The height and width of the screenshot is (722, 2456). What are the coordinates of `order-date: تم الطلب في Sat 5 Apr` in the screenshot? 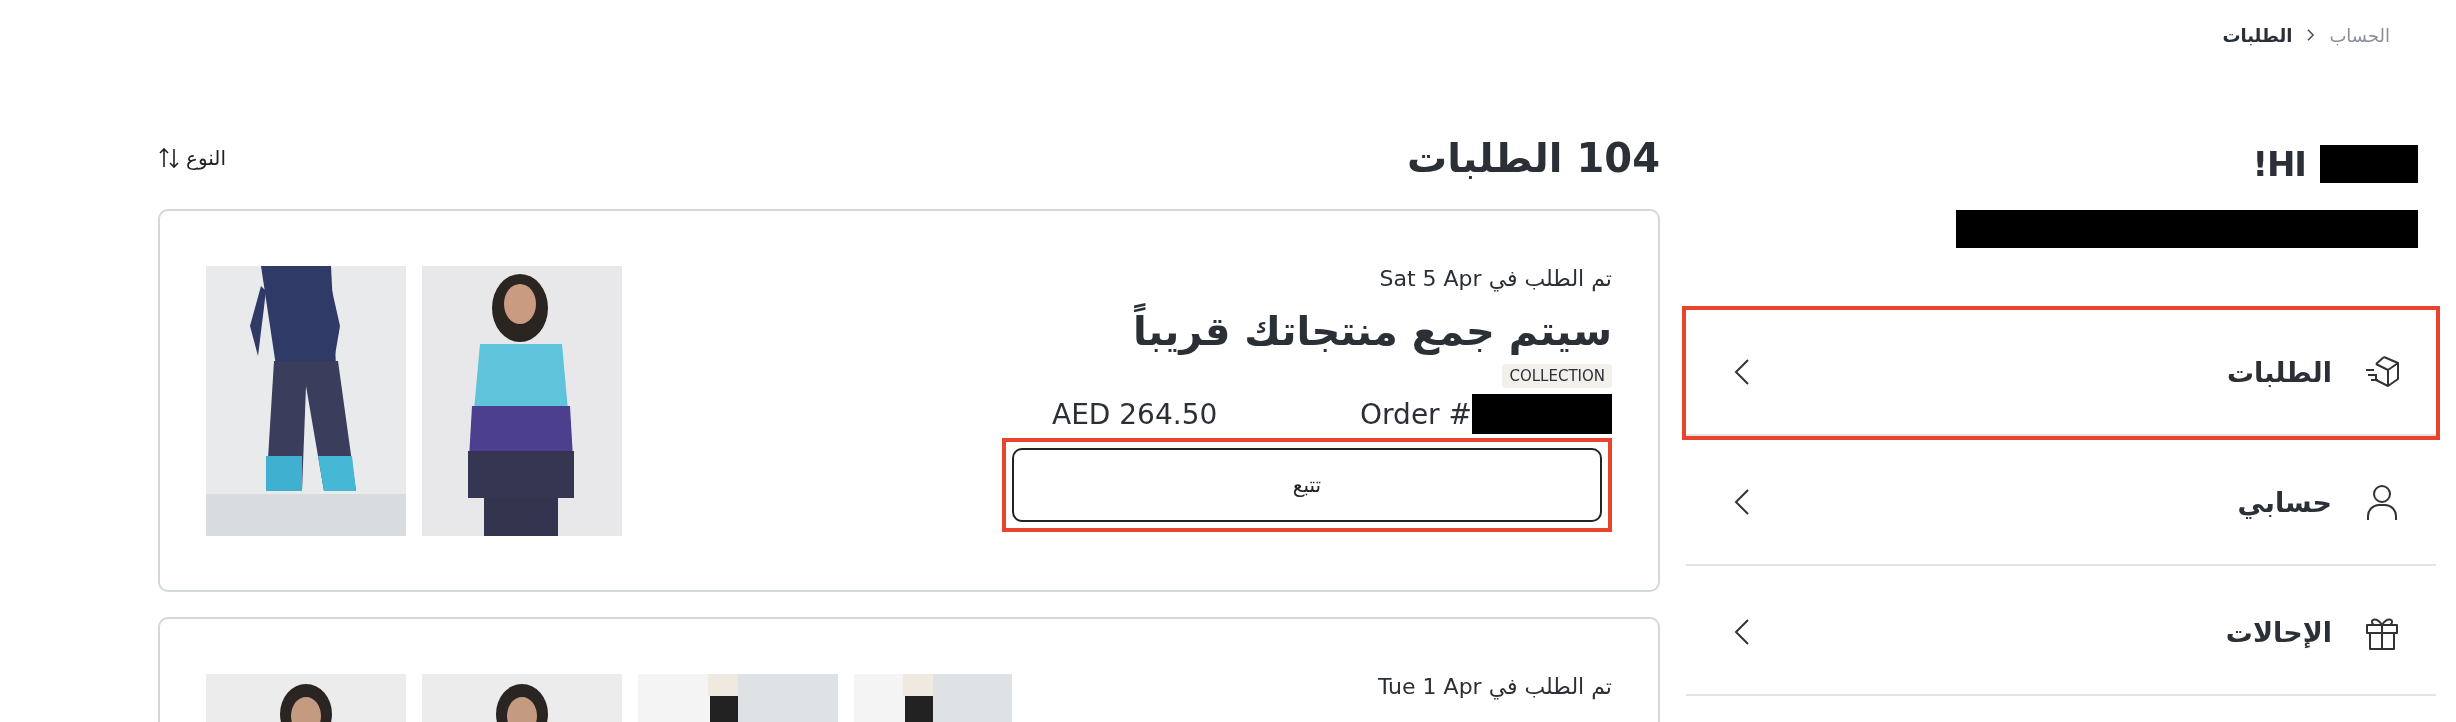 It's located at (1495, 280).